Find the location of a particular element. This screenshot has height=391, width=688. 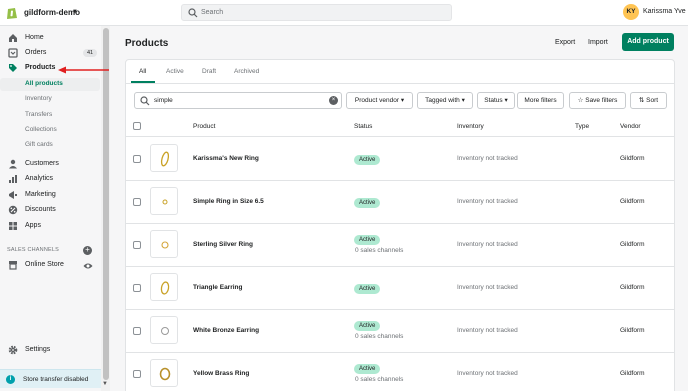

sidebar-subitem-label: Gift cards is located at coordinates (39, 144).